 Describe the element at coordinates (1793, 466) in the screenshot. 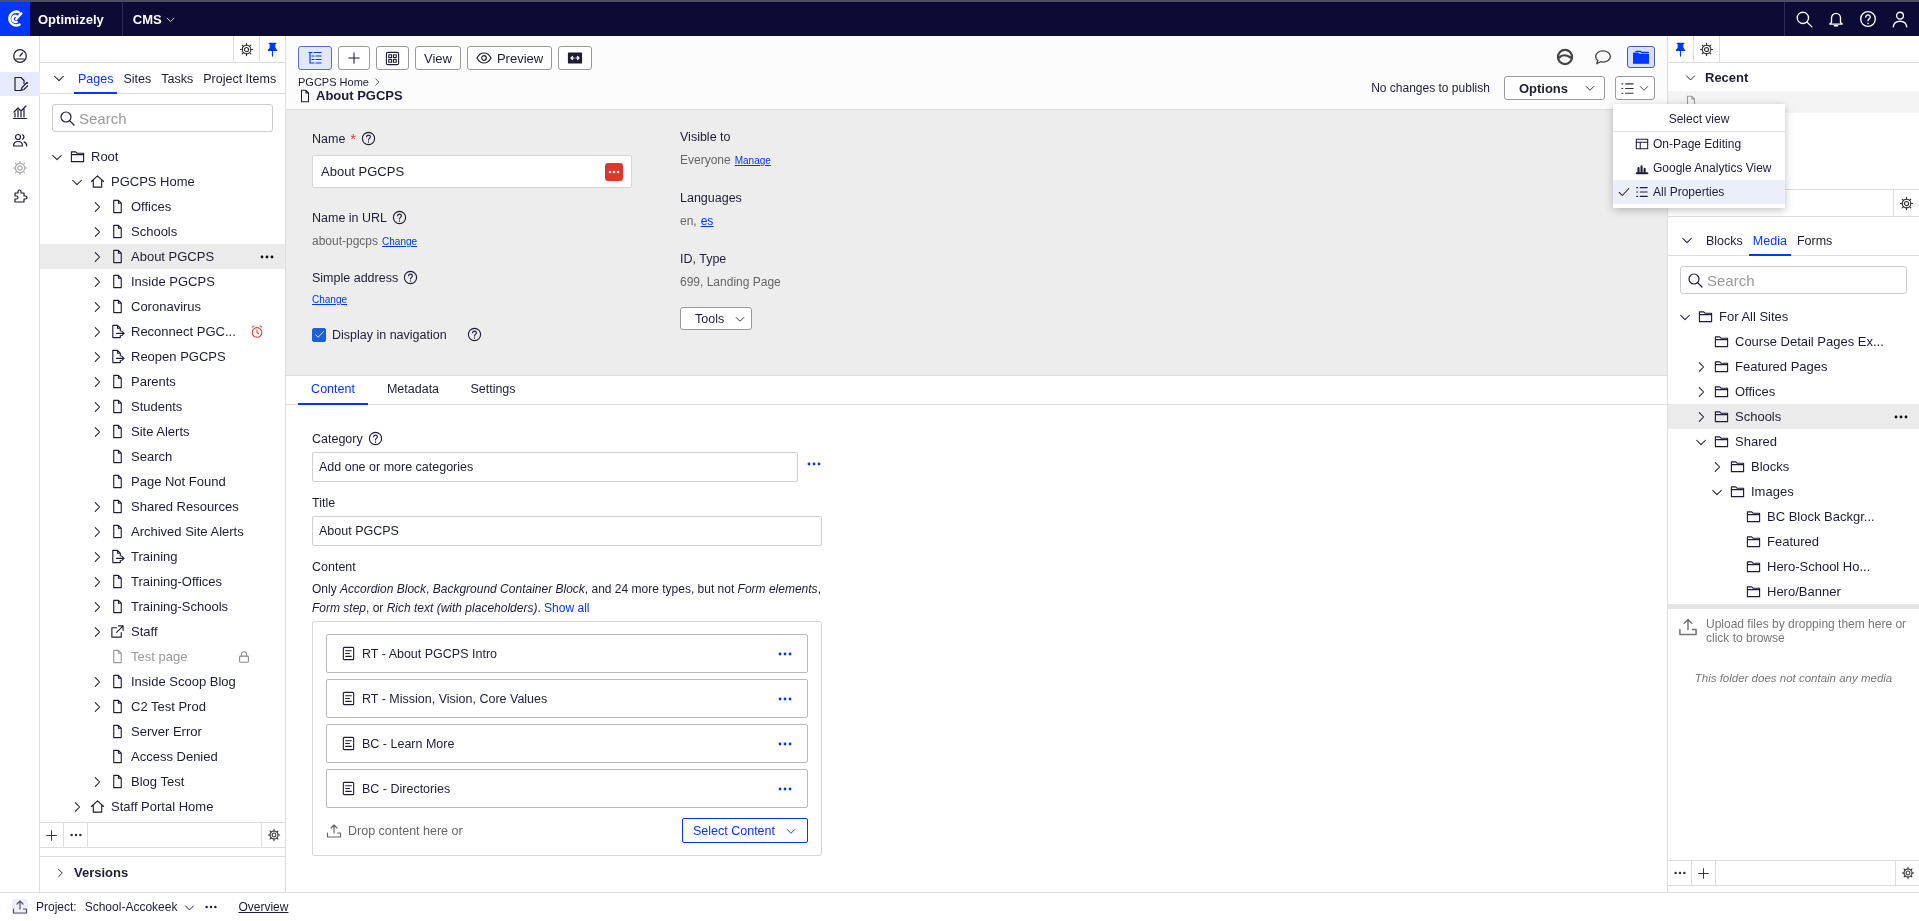

I see `tree-item: Blocks` at that location.